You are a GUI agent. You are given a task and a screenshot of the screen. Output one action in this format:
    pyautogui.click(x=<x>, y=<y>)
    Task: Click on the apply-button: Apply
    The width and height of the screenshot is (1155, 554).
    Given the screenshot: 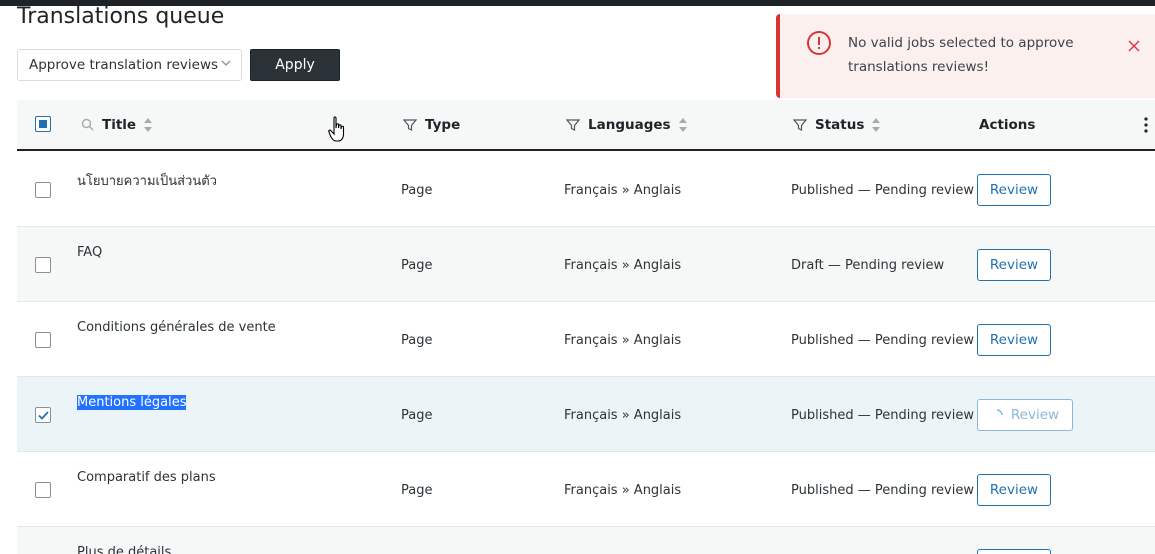 What is the action you would take?
    pyautogui.click(x=295, y=65)
    